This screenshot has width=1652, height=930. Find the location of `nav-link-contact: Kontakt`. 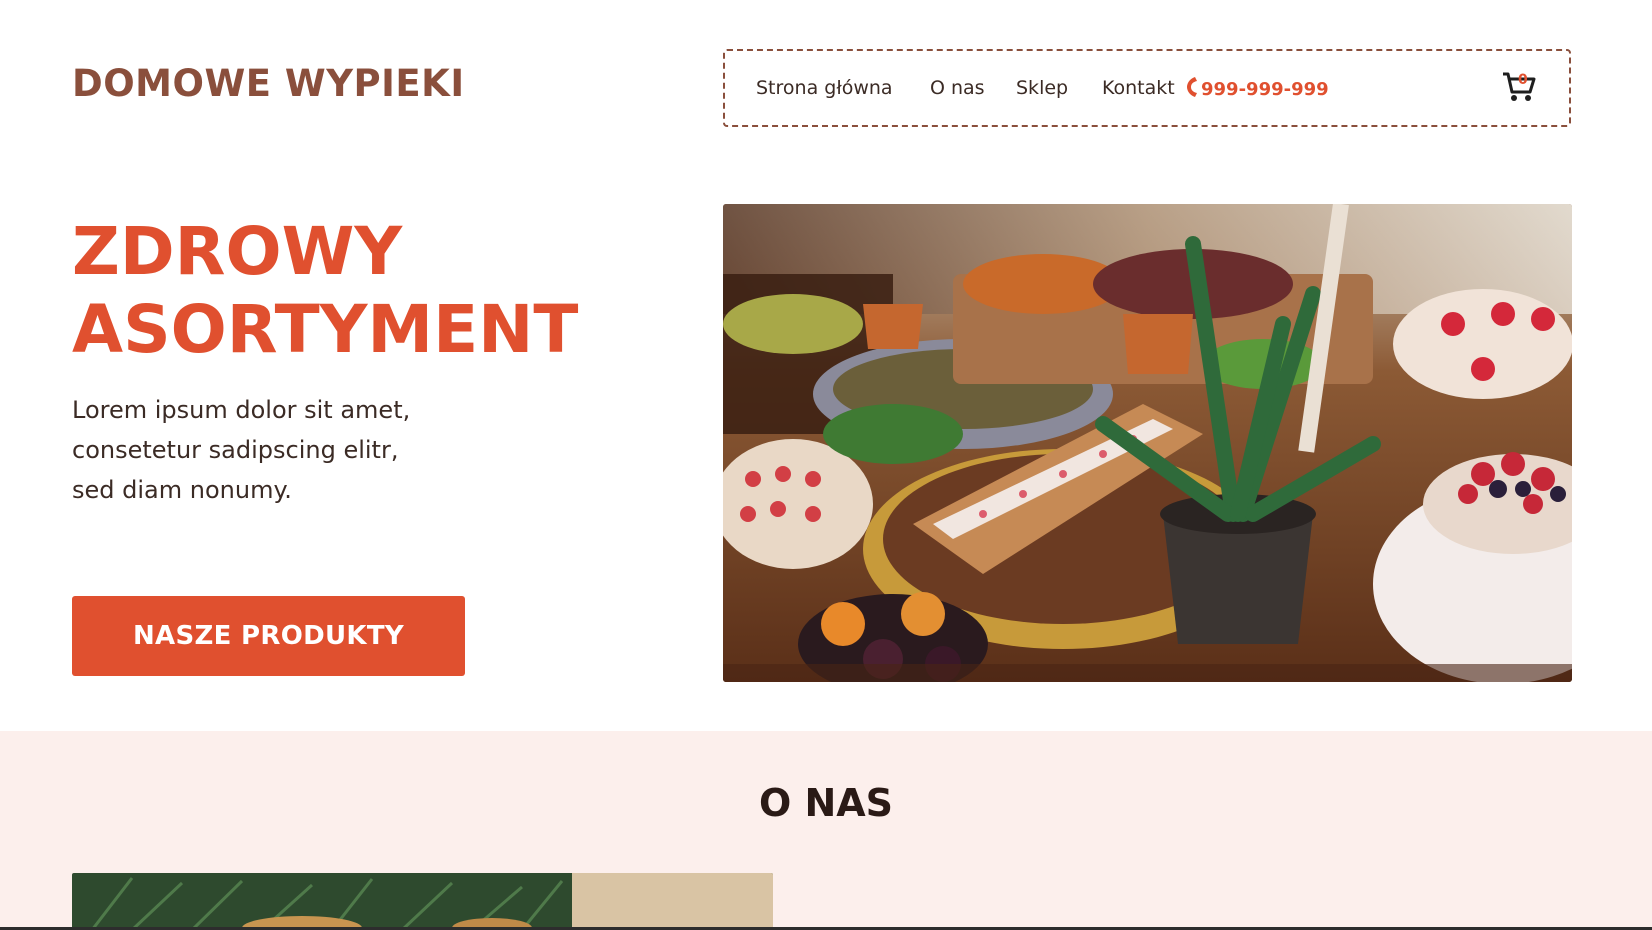

nav-link-contact: Kontakt is located at coordinates (1138, 88).